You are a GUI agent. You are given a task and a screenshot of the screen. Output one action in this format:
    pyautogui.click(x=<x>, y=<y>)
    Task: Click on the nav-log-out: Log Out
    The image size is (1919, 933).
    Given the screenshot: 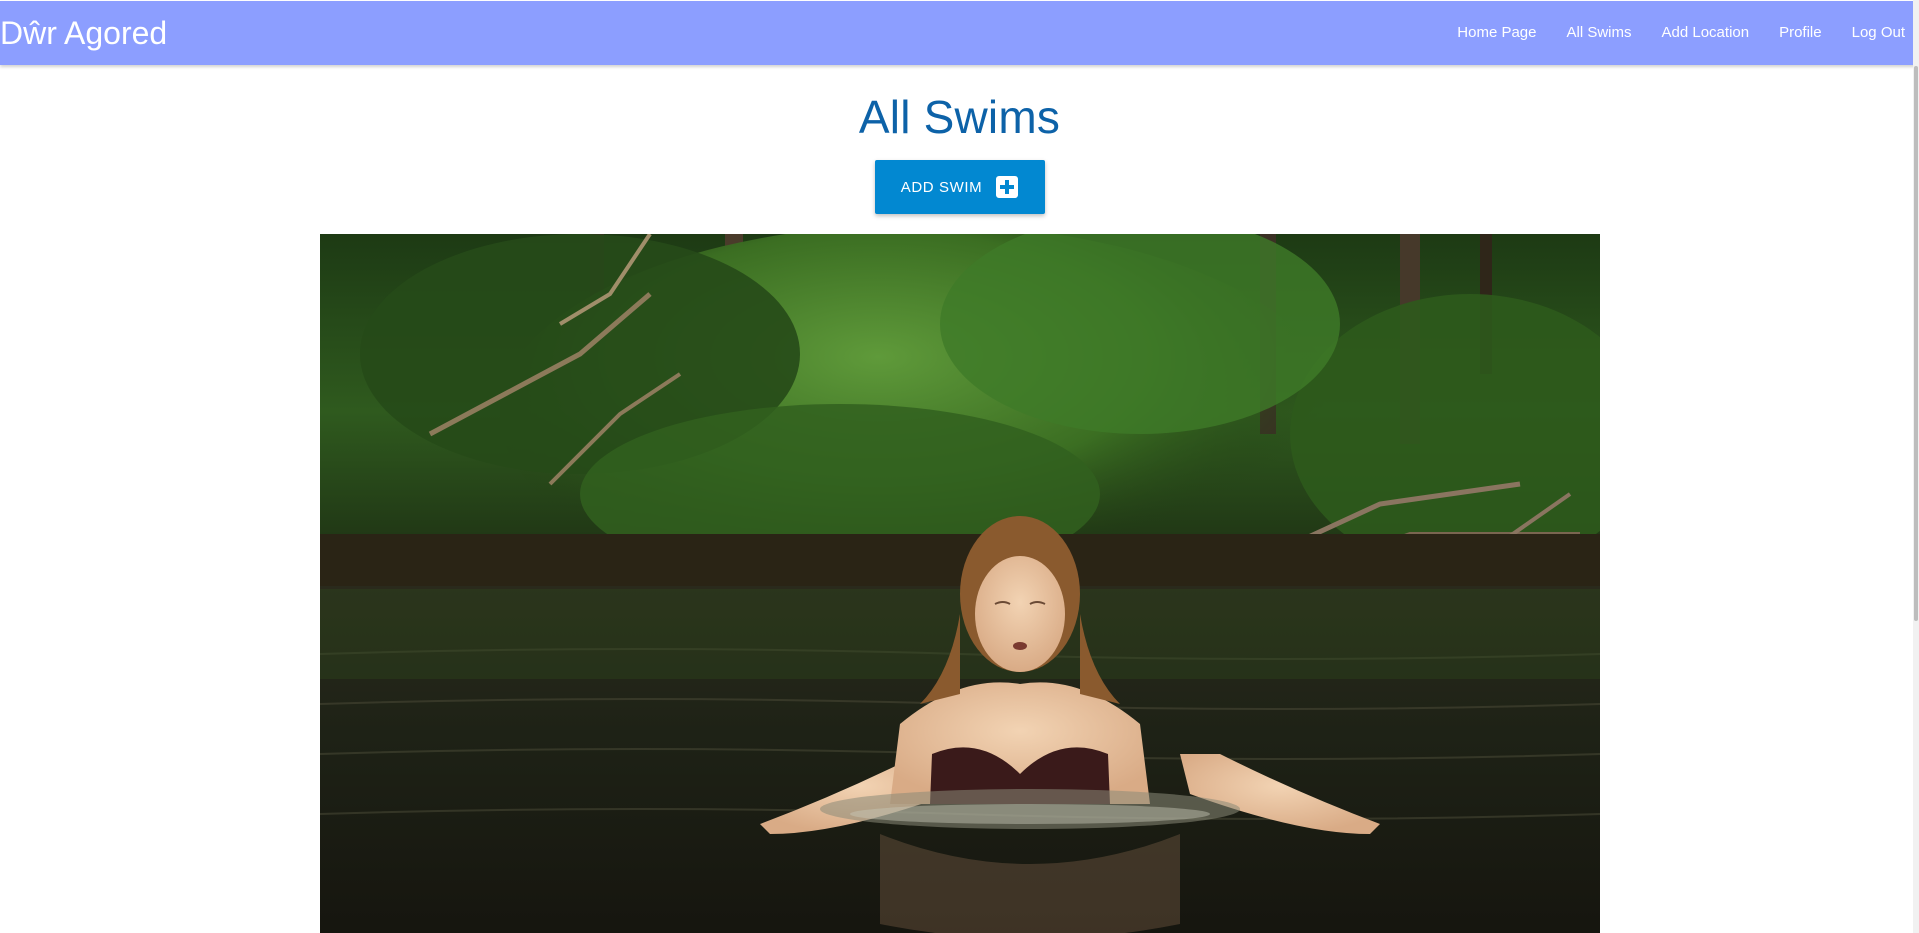 What is the action you would take?
    pyautogui.click(x=1871, y=33)
    